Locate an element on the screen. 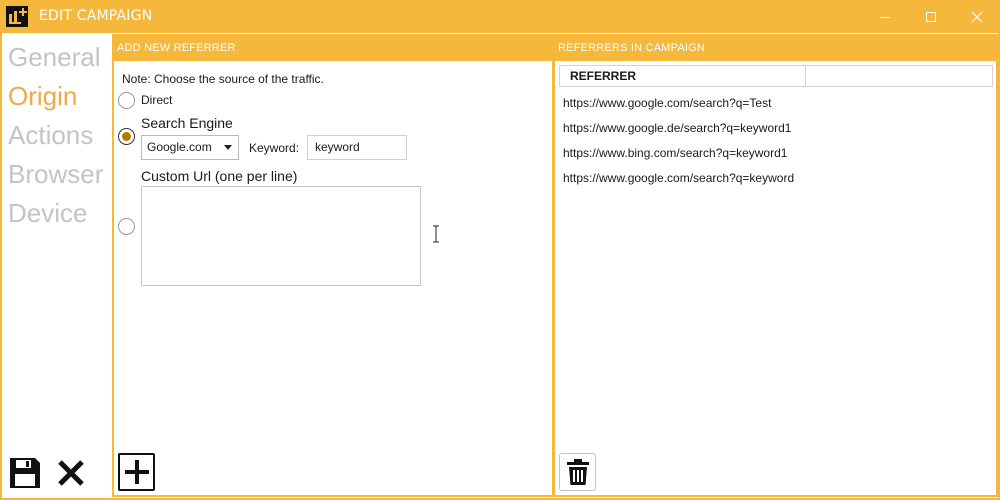  add-referrer-header: ADD NEW REFERRER is located at coordinates (333, 48).